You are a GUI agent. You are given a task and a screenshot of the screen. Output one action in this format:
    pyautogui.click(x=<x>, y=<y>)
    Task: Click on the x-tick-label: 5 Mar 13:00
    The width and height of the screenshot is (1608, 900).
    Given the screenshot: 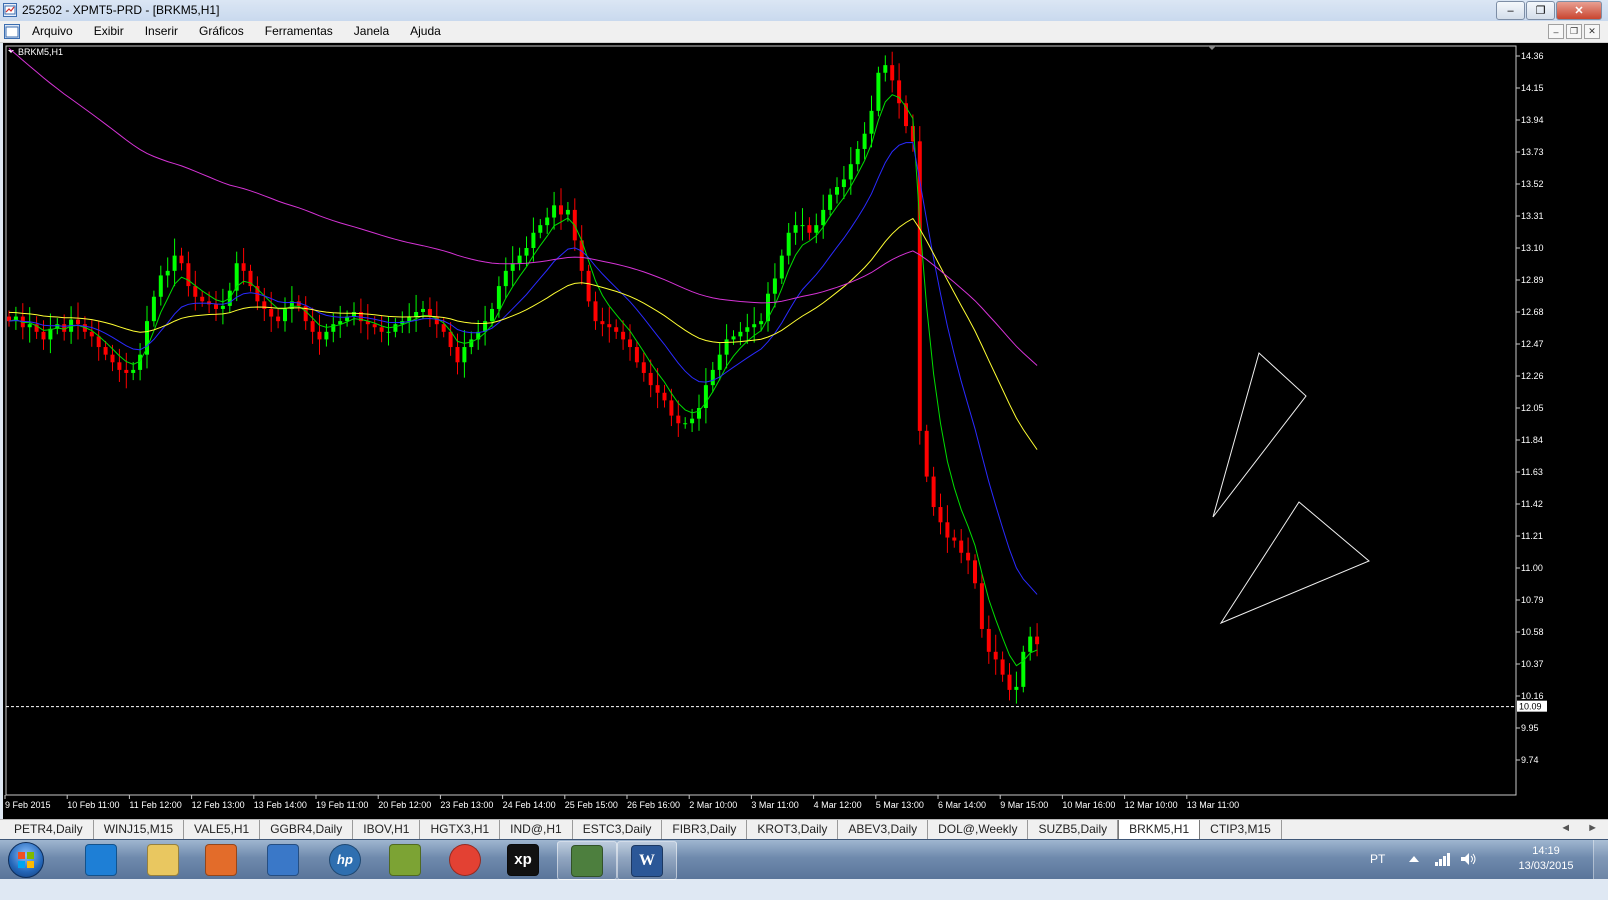 What is the action you would take?
    pyautogui.click(x=900, y=805)
    